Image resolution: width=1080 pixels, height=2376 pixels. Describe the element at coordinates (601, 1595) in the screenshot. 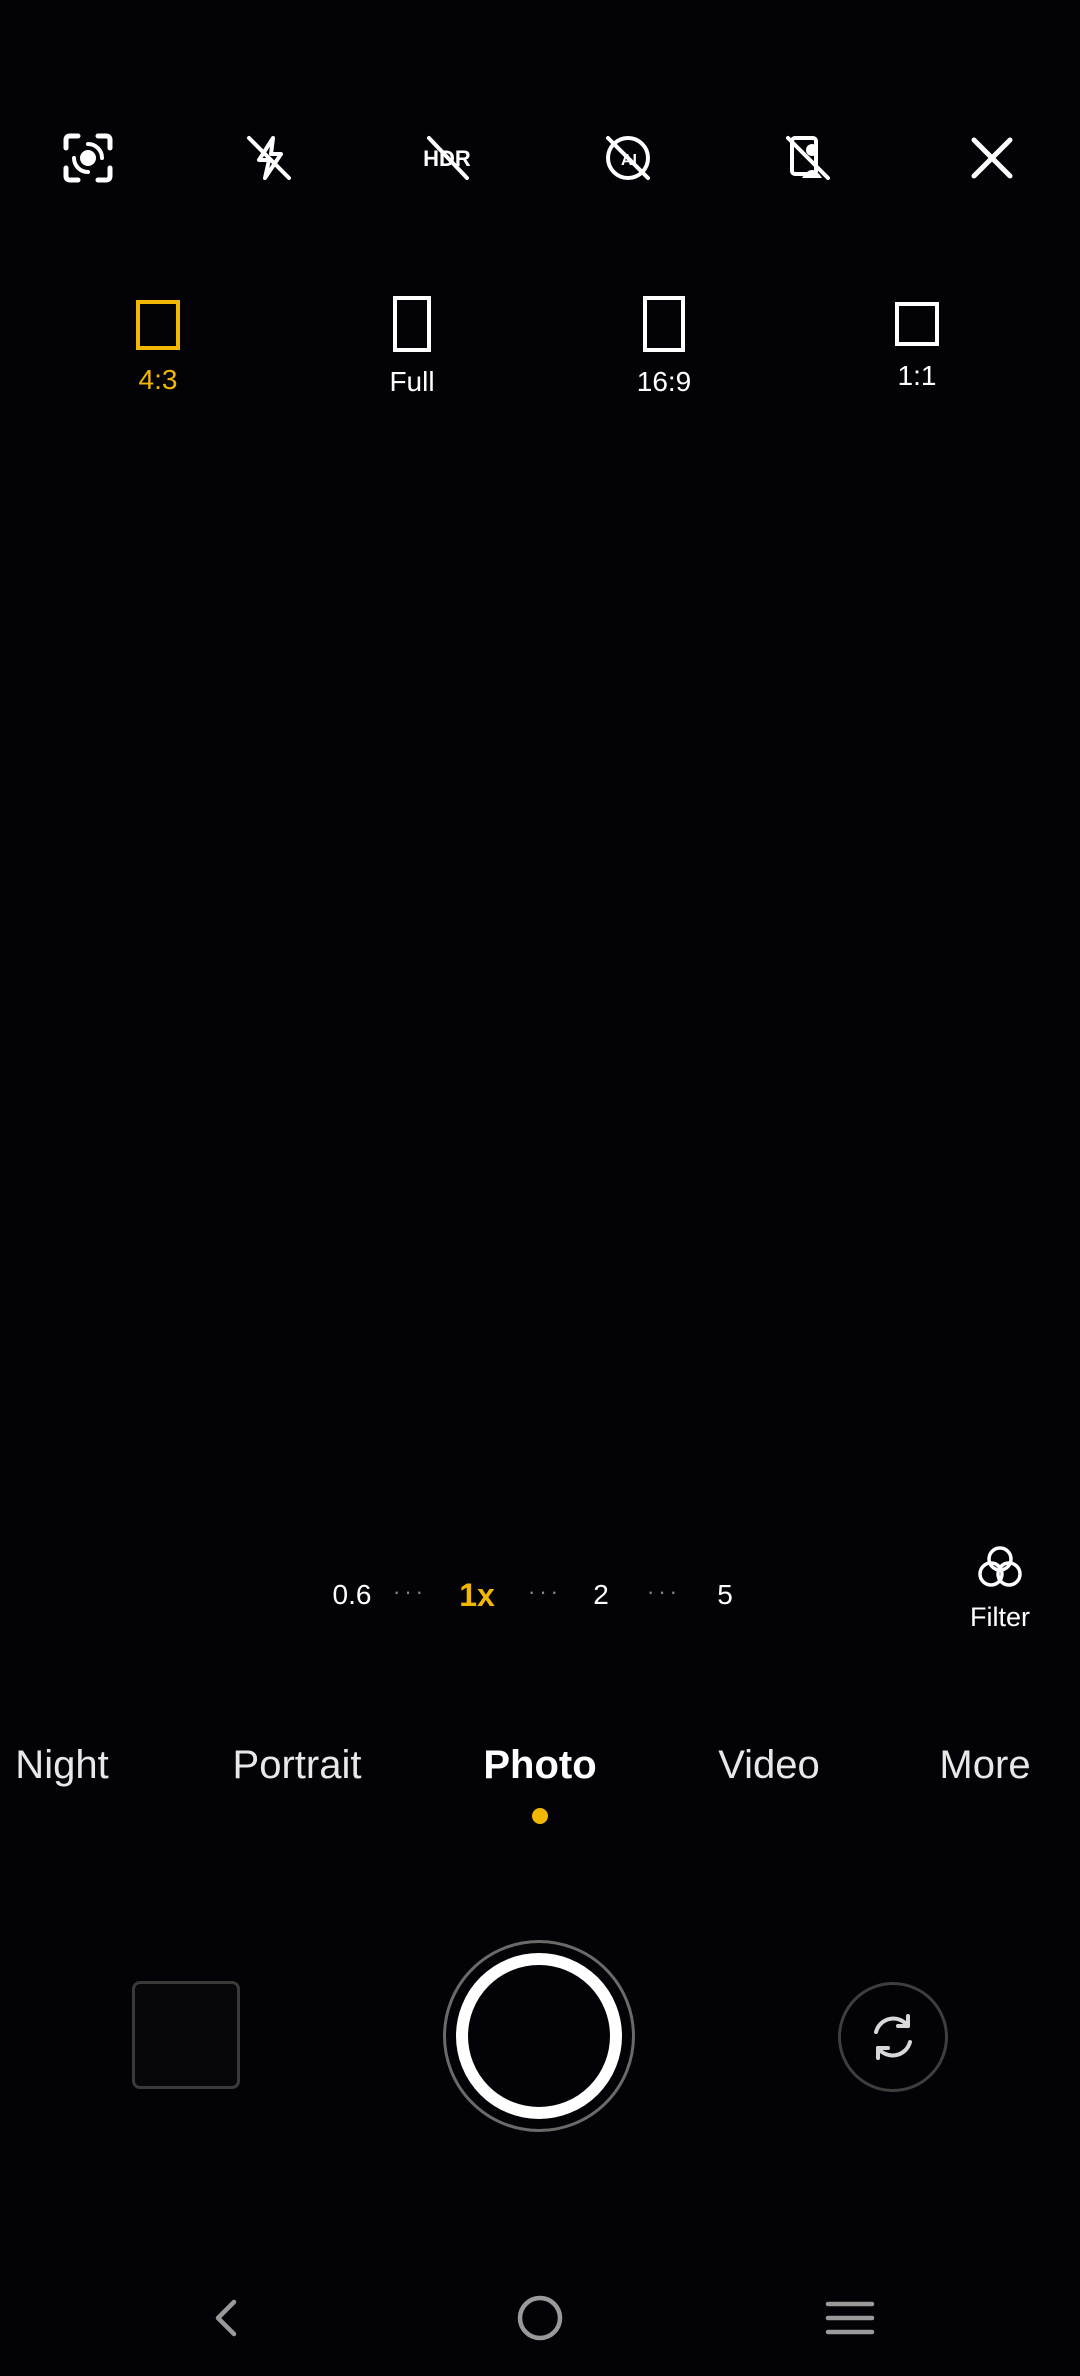

I see `zoom-option-2: 2` at that location.